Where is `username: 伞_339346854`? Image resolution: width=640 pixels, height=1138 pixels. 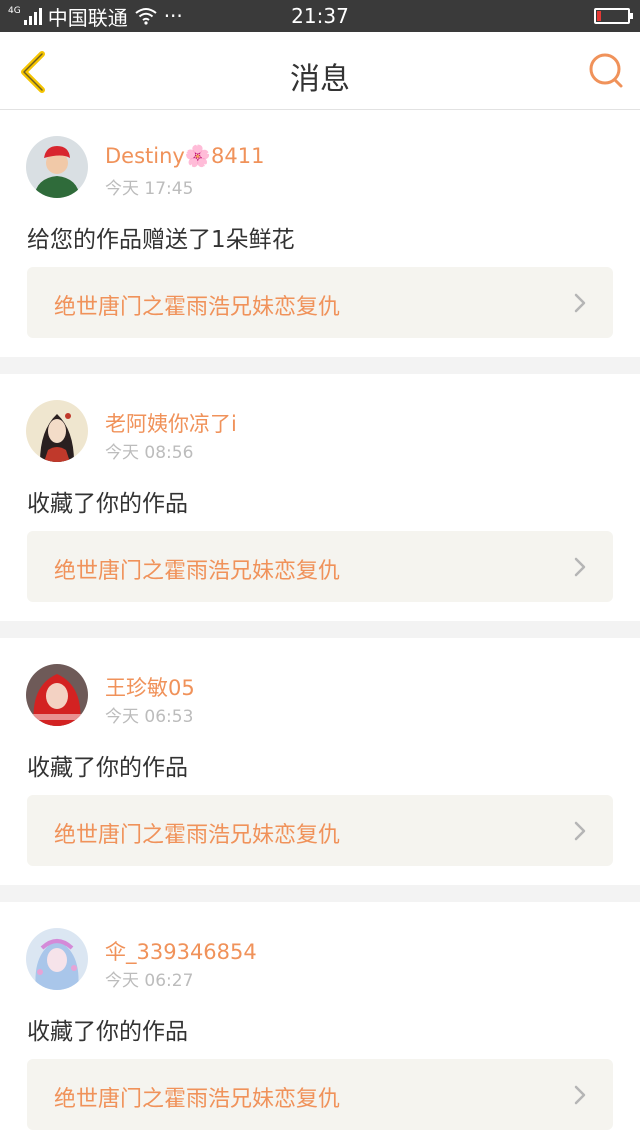 username: 伞_339346854 is located at coordinates (181, 951).